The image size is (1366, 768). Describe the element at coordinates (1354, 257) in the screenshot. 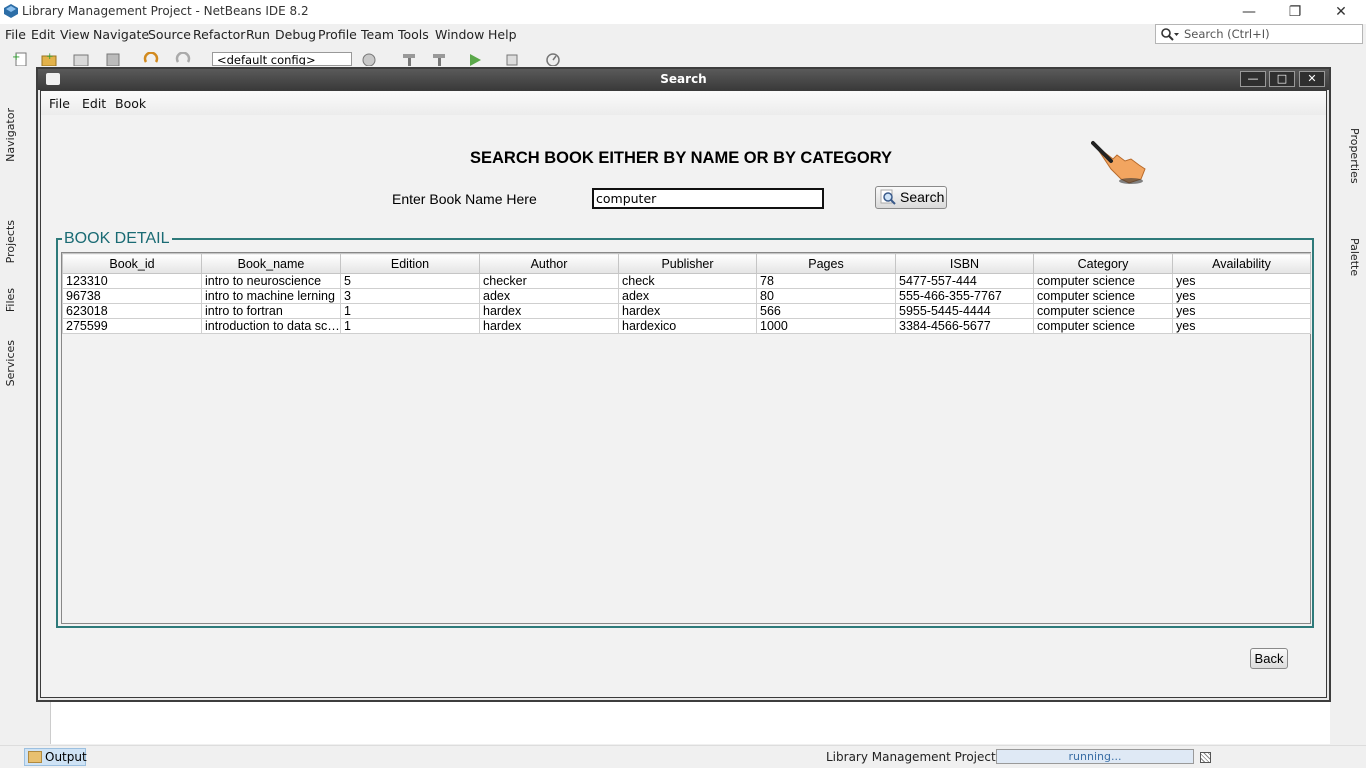

I see `palette-tab: Palette` at that location.